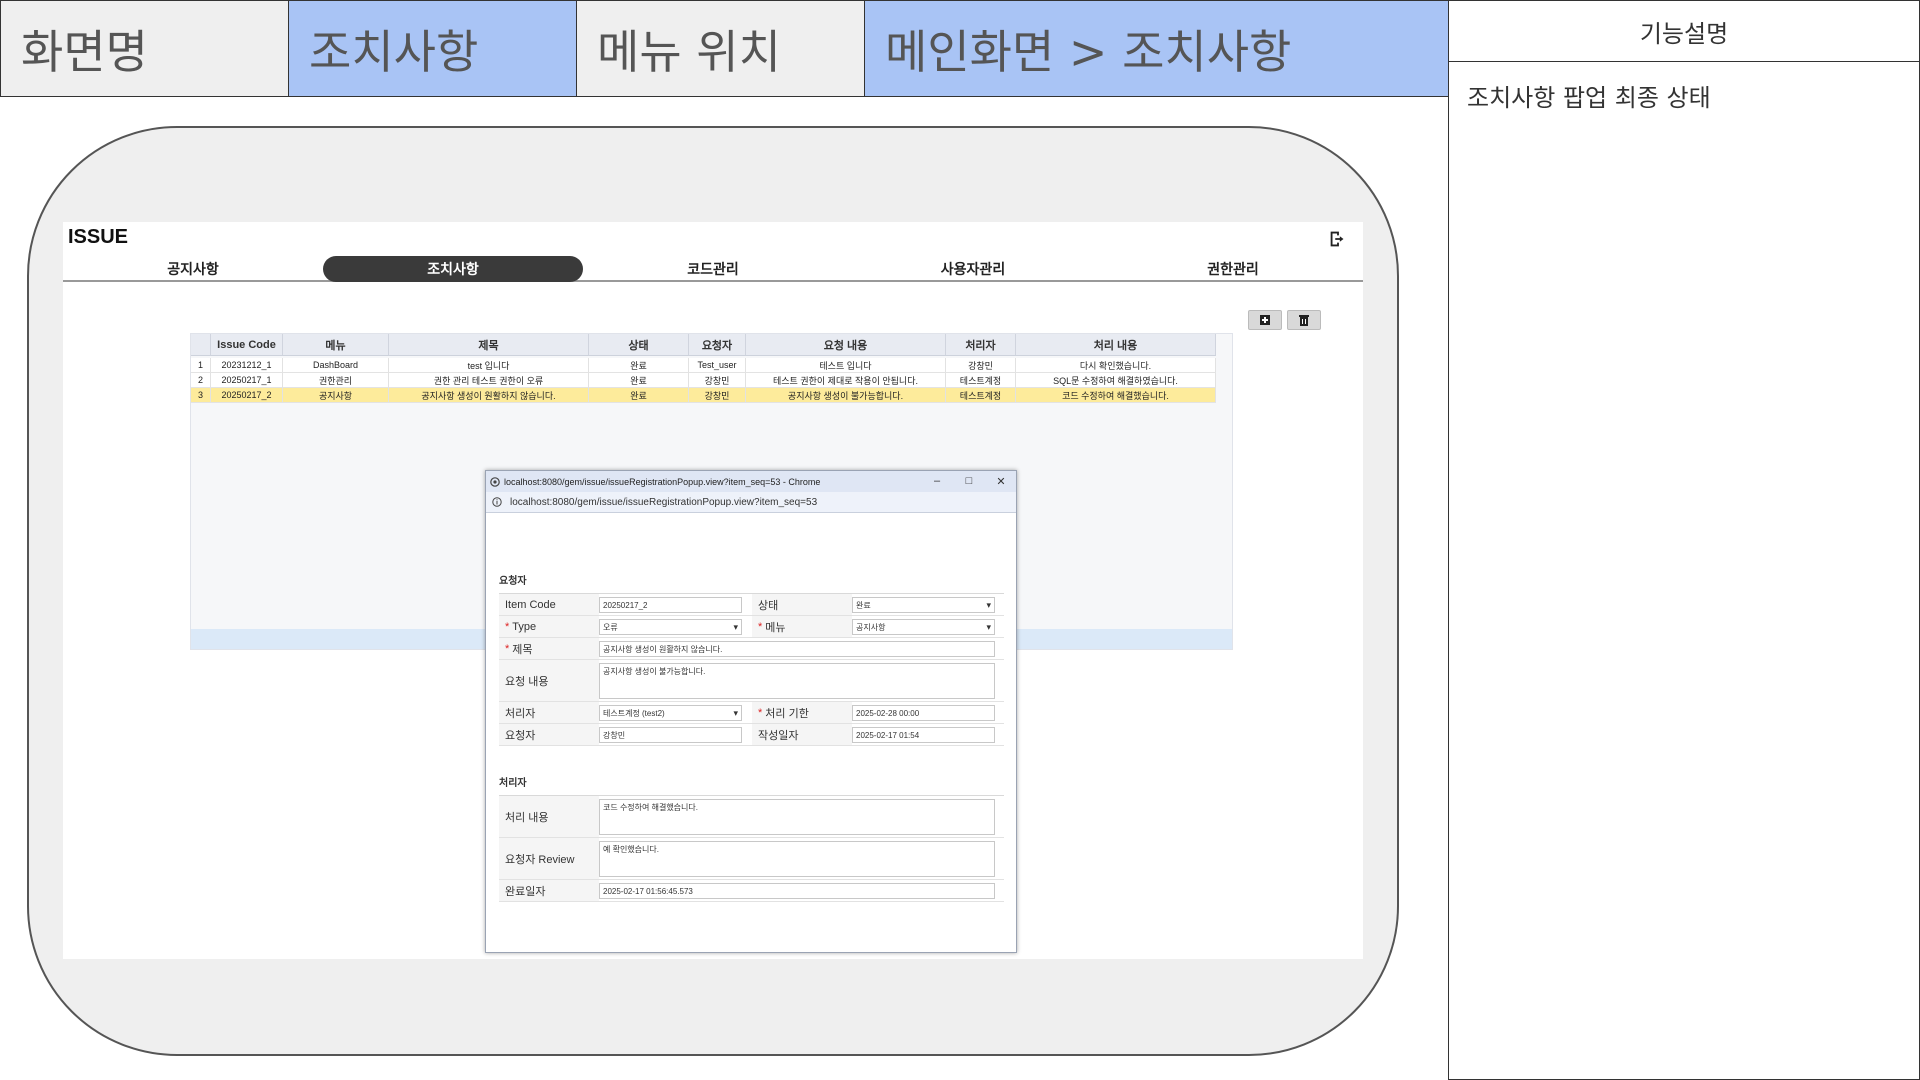 The width and height of the screenshot is (1920, 1080). Describe the element at coordinates (797, 859) in the screenshot. I see `review-field: 예 확인했습니다.` at that location.